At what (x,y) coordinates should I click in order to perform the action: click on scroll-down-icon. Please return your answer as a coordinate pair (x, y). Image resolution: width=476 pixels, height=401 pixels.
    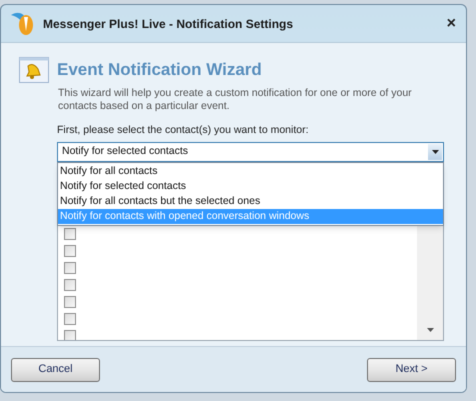
    Looking at the image, I should click on (430, 330).